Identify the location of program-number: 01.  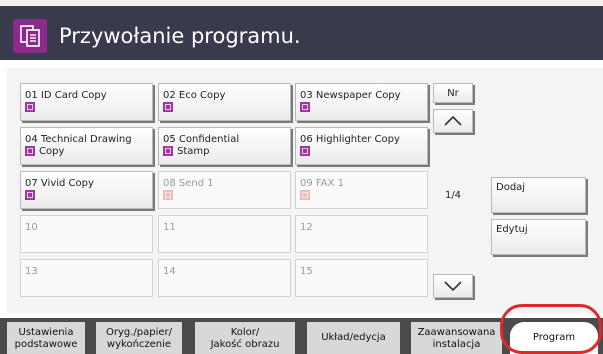
(31, 95).